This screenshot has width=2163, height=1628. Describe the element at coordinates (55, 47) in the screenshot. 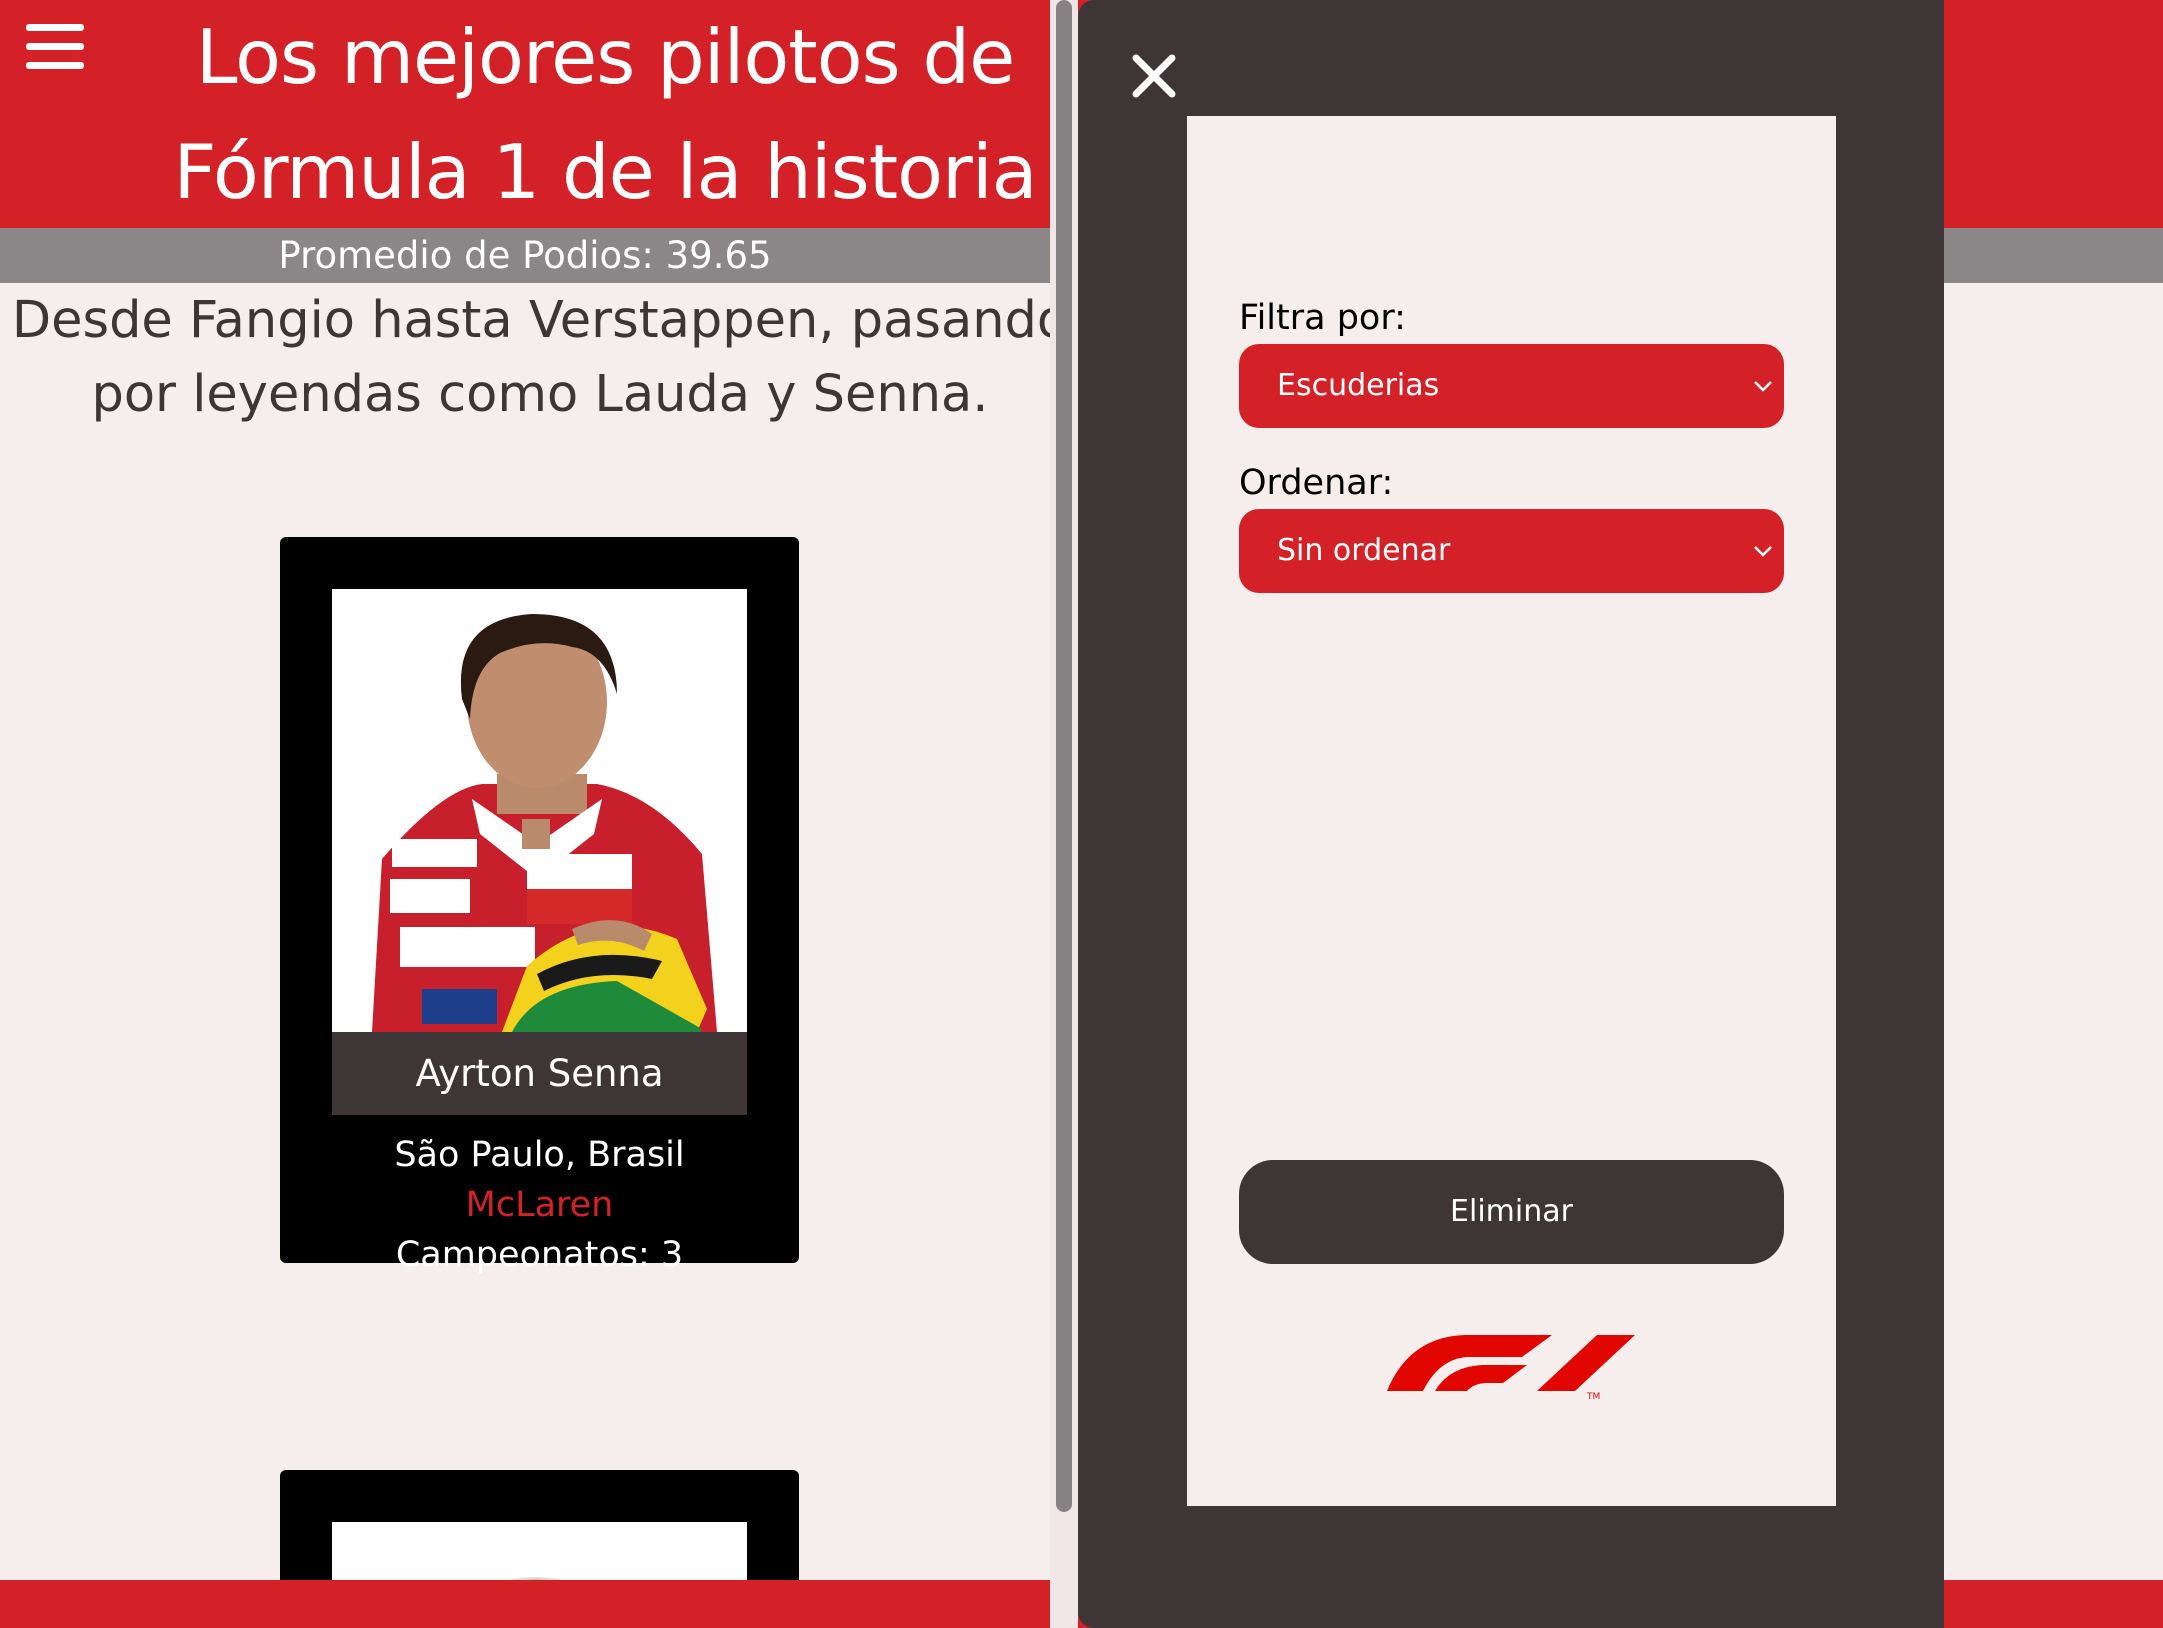

I see `hamburger-icon` at that location.